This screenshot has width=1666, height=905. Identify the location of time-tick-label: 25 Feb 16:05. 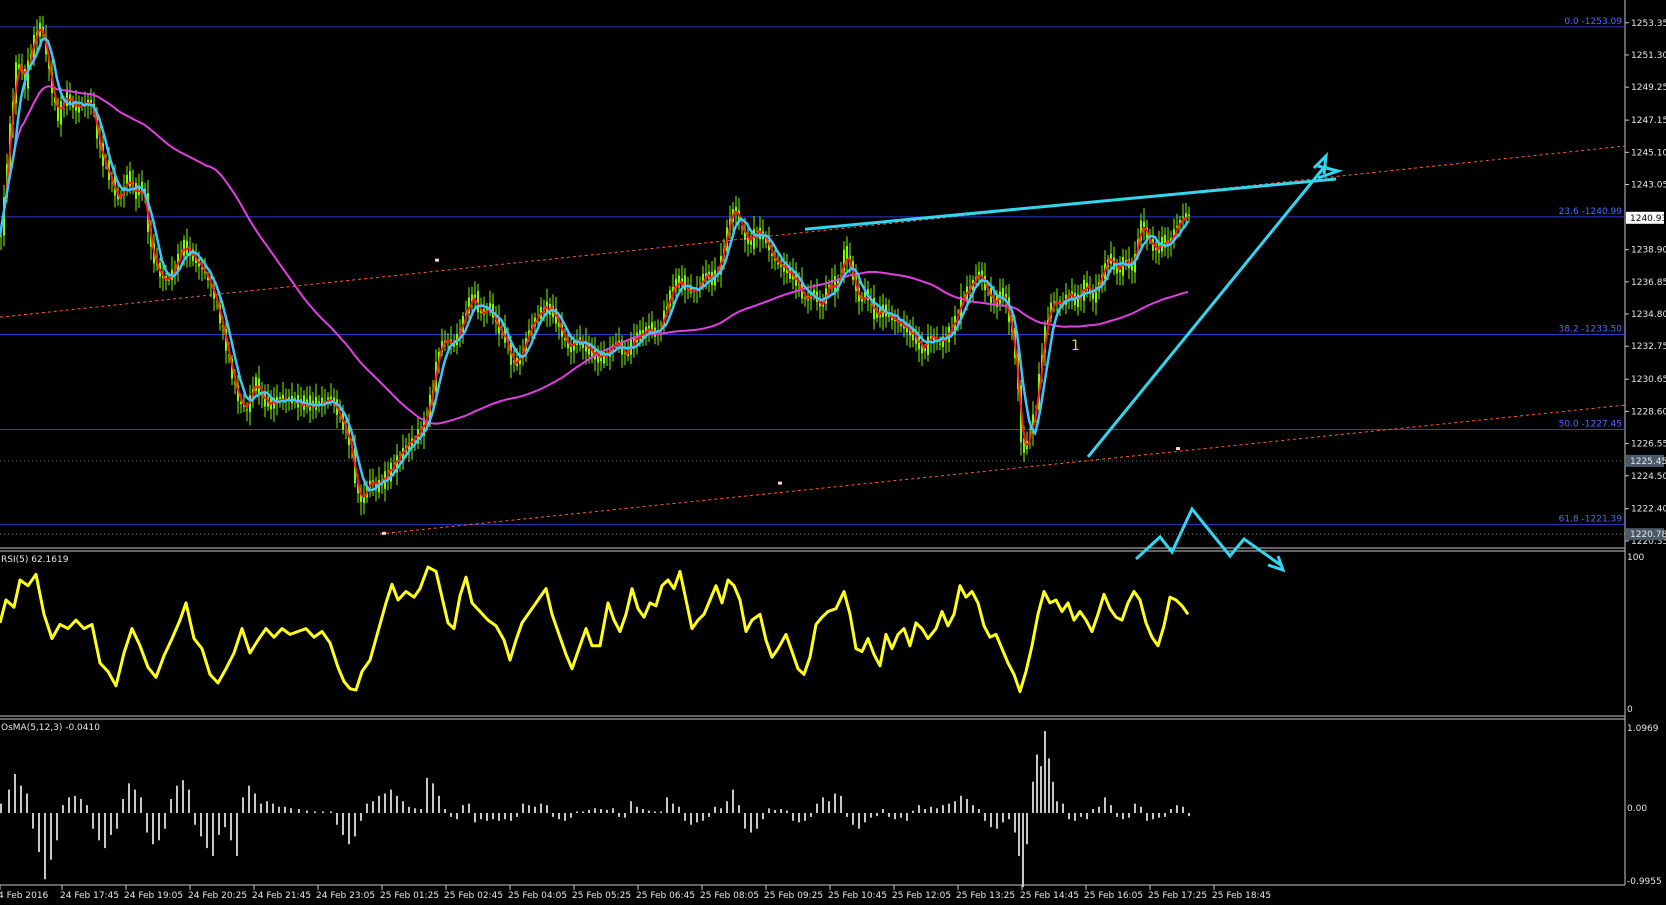
(1113, 896).